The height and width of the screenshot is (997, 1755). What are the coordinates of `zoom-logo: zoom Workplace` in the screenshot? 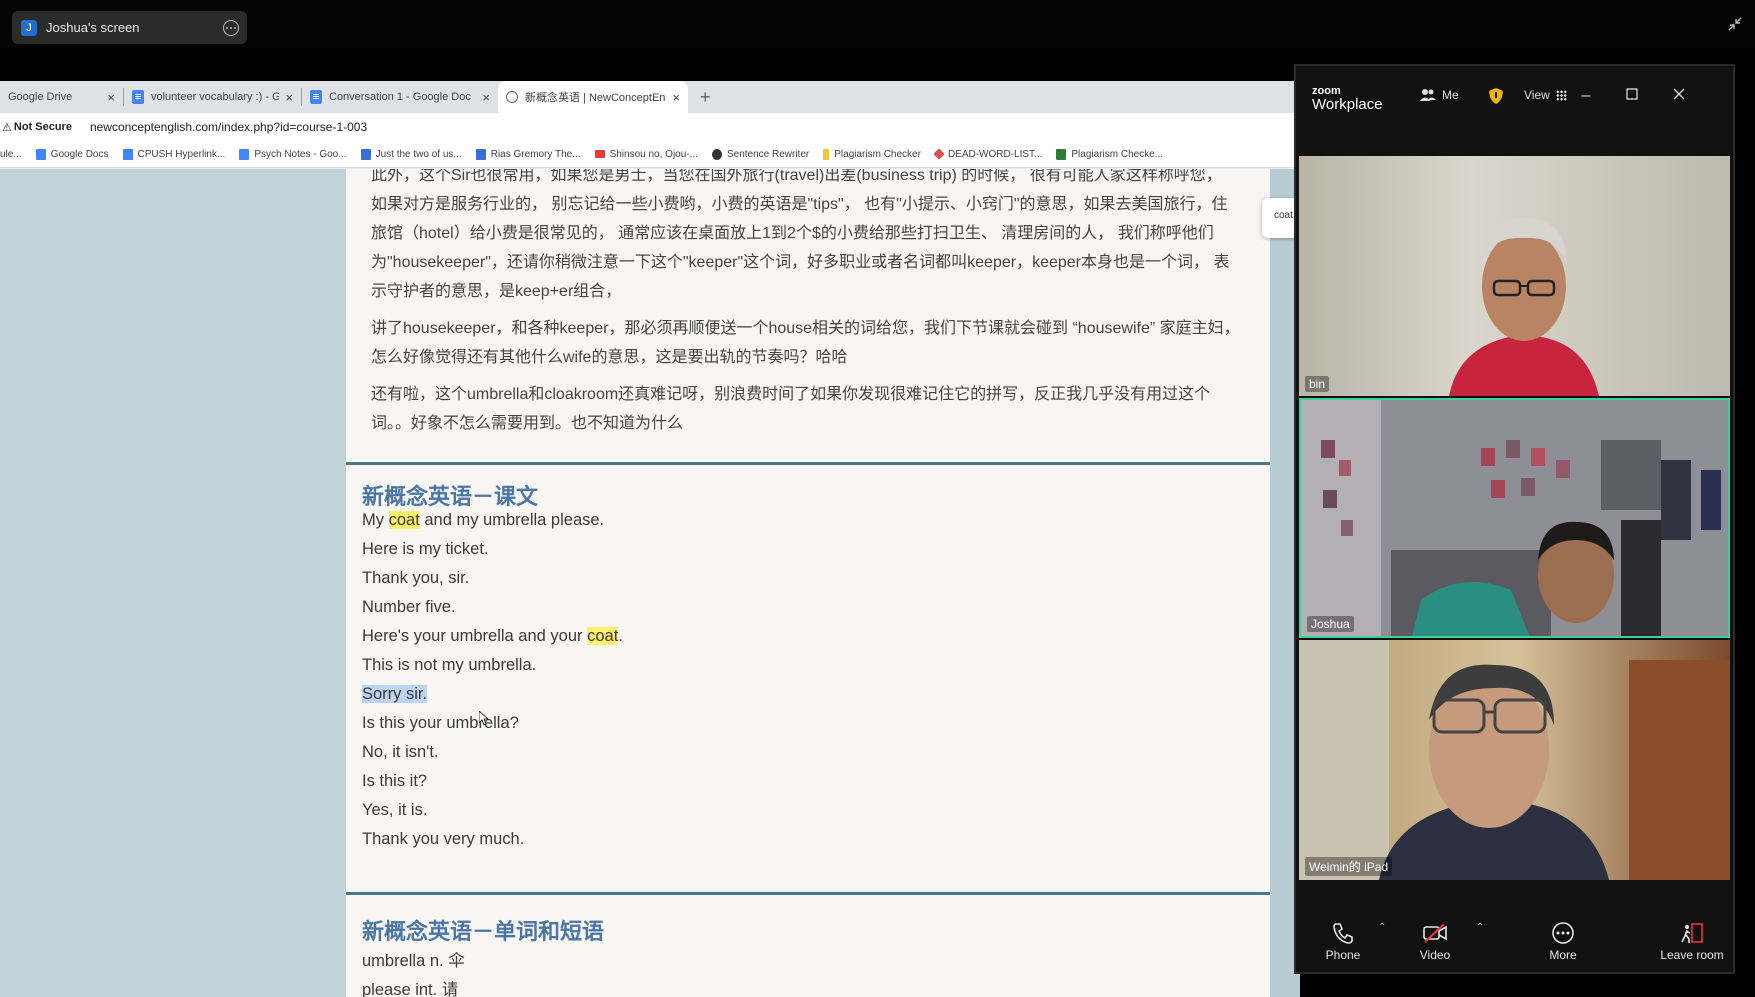 It's located at (1347, 99).